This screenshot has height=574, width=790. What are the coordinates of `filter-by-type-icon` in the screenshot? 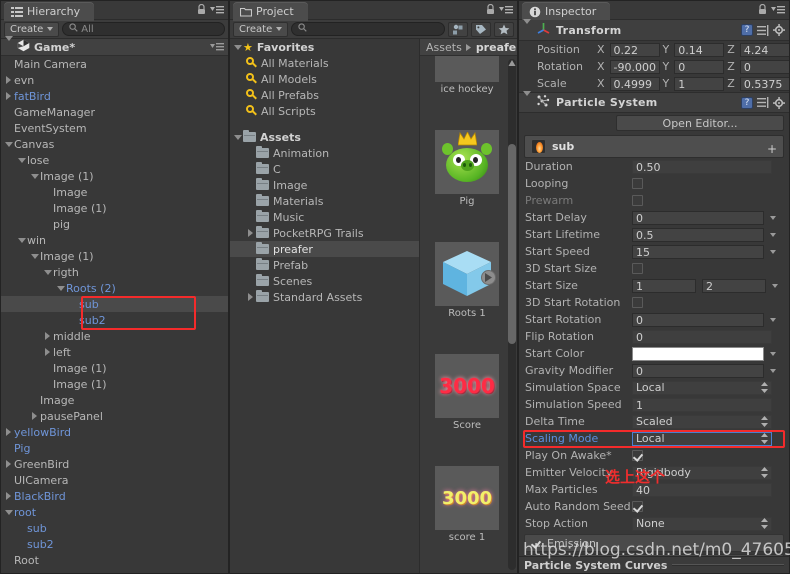 It's located at (458, 29).